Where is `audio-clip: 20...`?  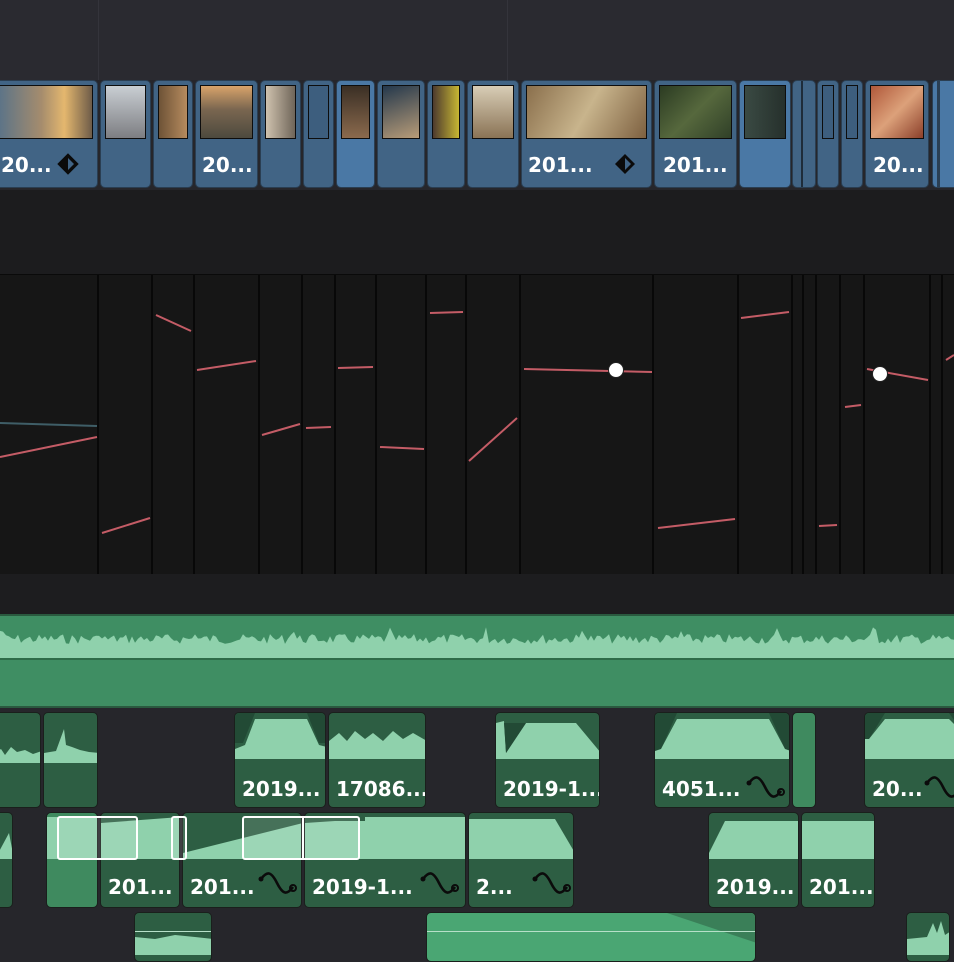 audio-clip: 20... is located at coordinates (909, 760).